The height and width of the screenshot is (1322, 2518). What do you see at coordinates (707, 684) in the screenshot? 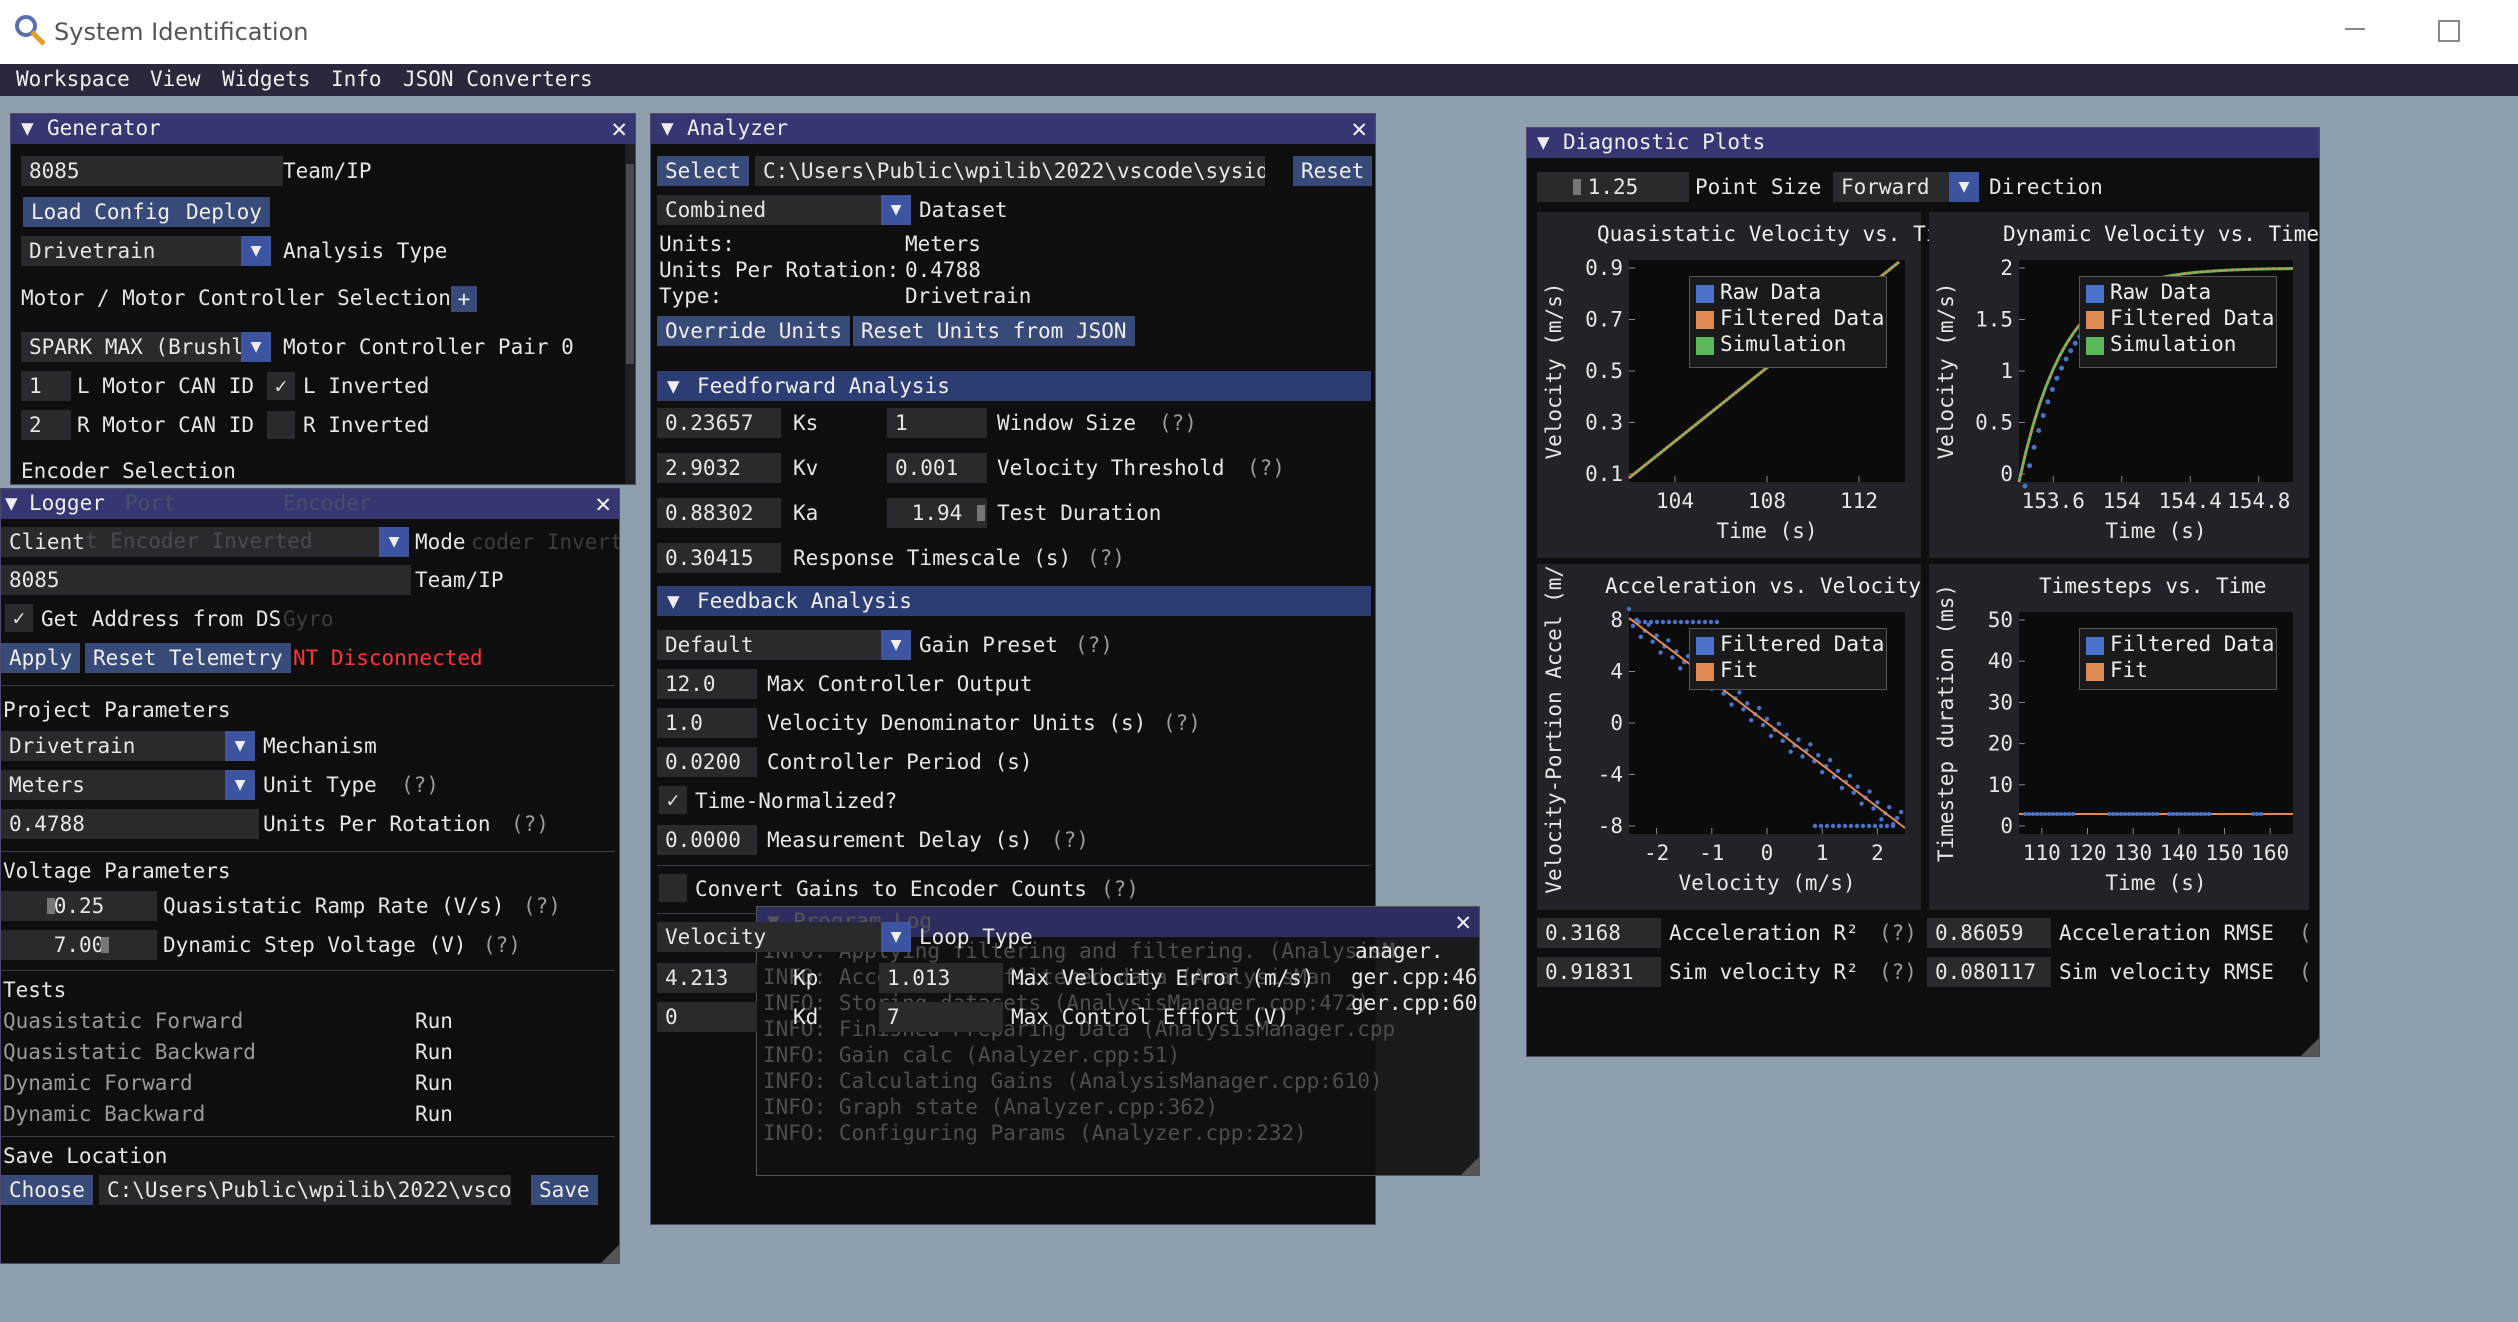
I see `max-output-field: 12.0` at bounding box center [707, 684].